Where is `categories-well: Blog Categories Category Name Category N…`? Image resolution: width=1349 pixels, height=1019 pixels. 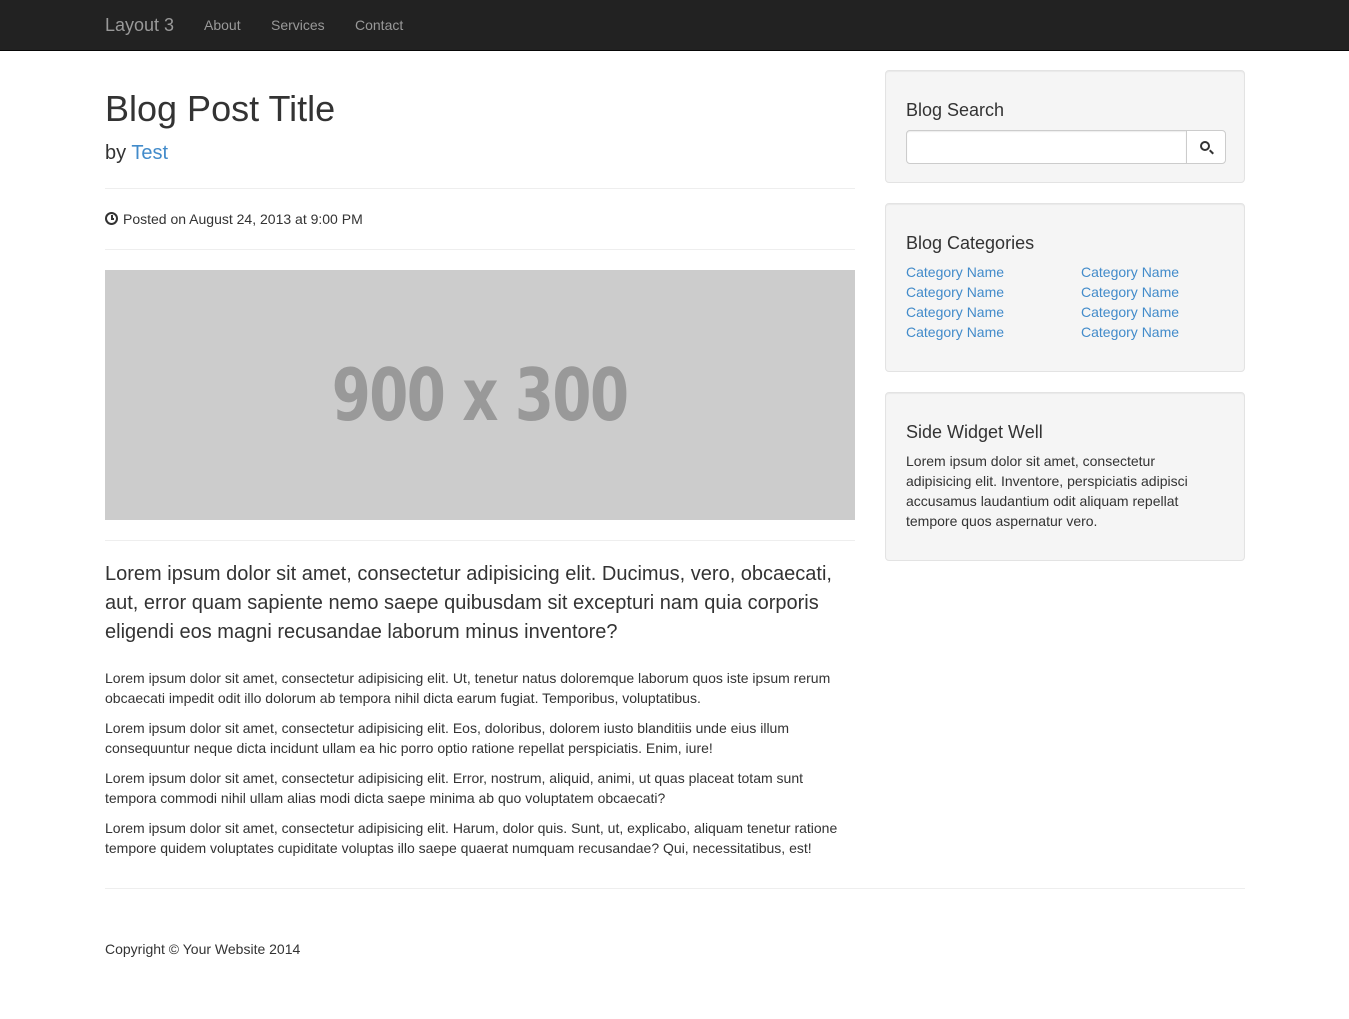 categories-well: Blog Categories Category Name Category N… is located at coordinates (1065, 287).